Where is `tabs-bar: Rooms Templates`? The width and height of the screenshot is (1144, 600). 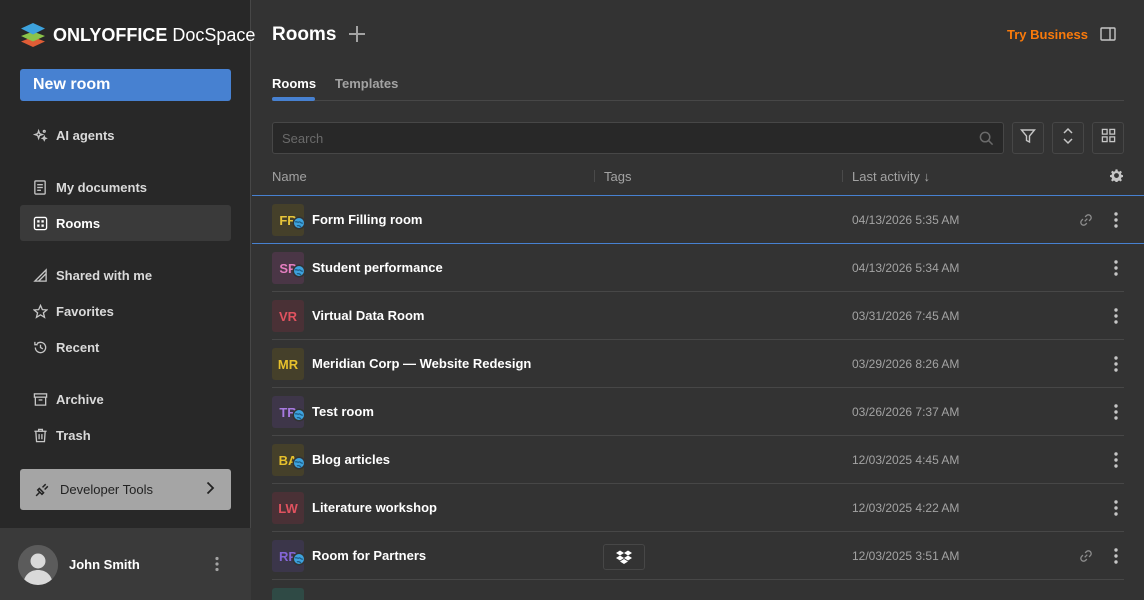 tabs-bar: Rooms Templates is located at coordinates (698, 84).